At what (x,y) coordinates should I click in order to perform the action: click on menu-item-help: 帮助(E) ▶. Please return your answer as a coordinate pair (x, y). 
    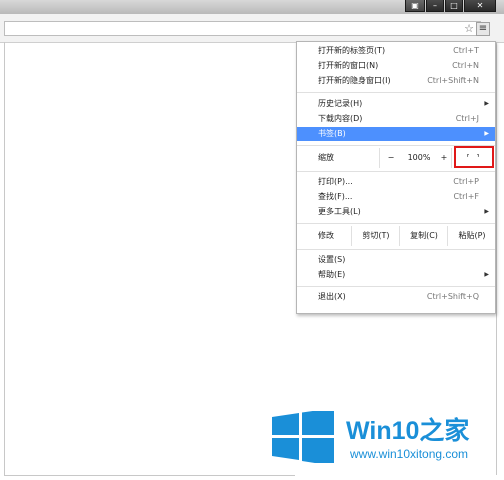
    Looking at the image, I should click on (396, 275).